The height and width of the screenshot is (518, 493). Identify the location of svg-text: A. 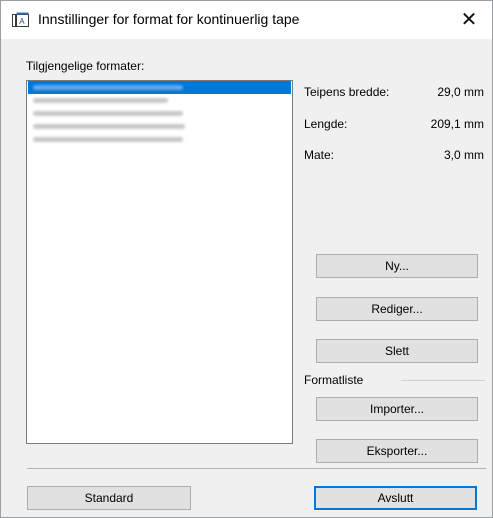
(22, 21).